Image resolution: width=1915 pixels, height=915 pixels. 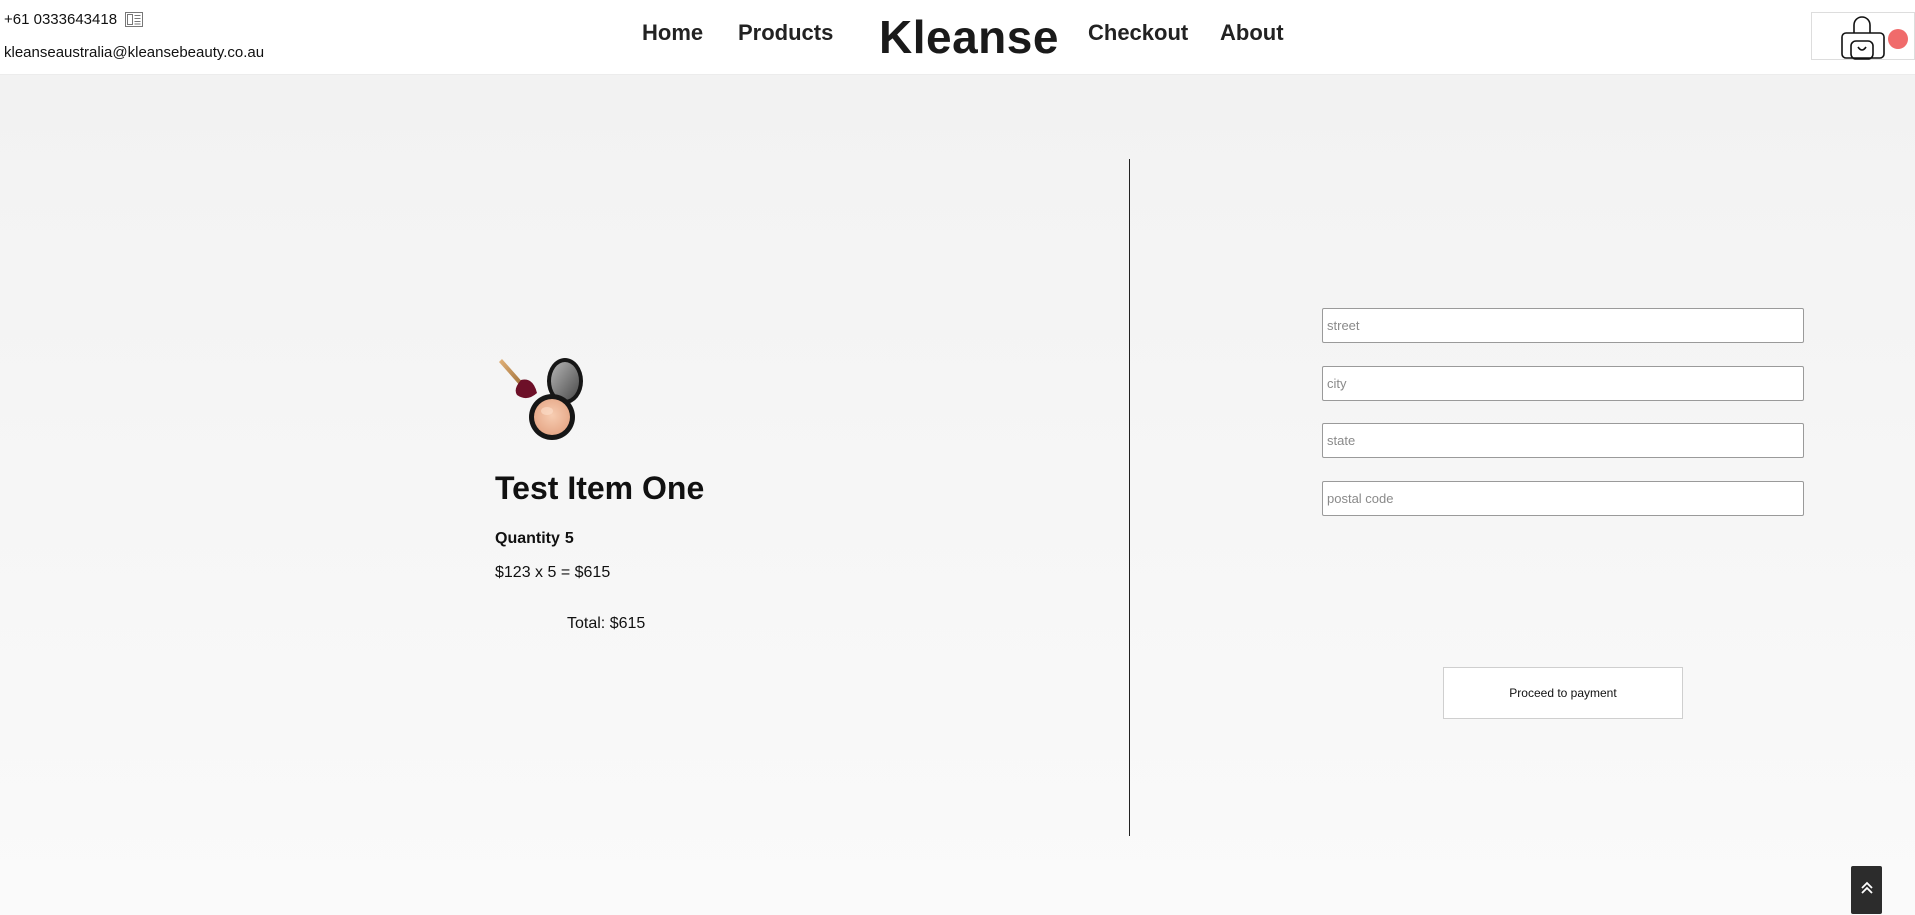 What do you see at coordinates (1129, 497) in the screenshot?
I see `section-divider` at bounding box center [1129, 497].